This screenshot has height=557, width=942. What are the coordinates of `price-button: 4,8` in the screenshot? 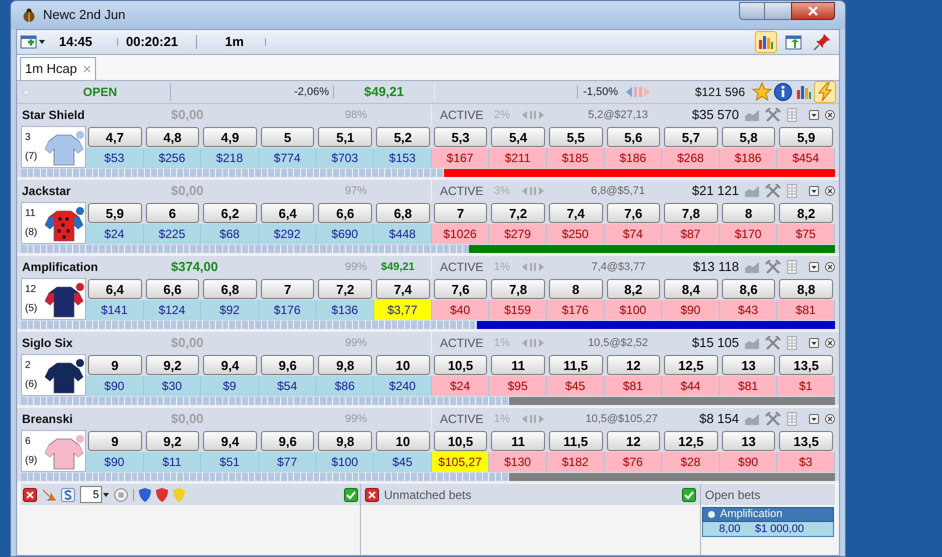 It's located at (173, 137).